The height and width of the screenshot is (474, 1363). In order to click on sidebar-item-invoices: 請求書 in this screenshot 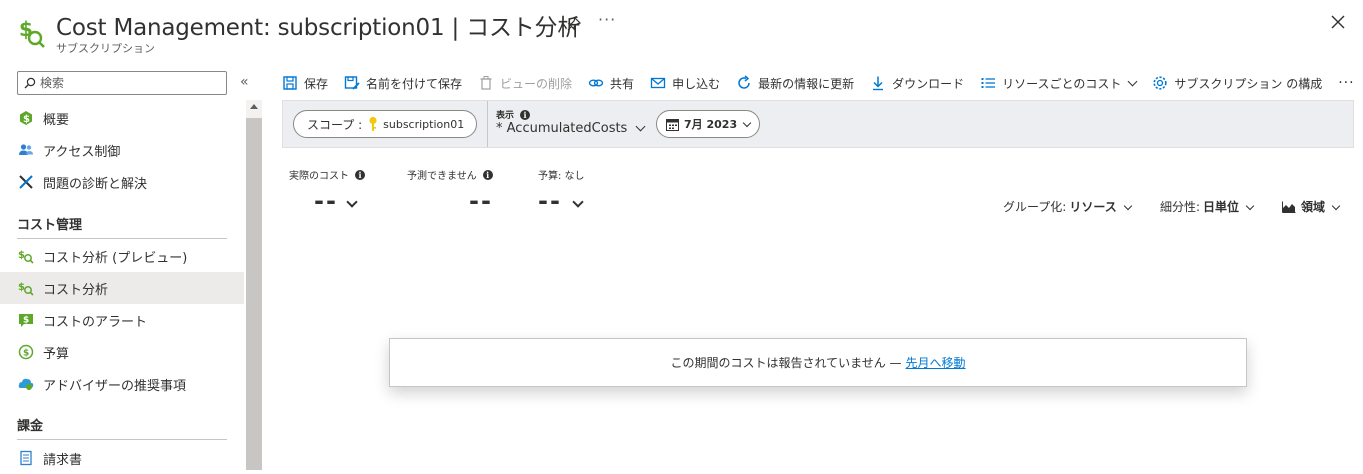, I will do `click(122, 458)`.